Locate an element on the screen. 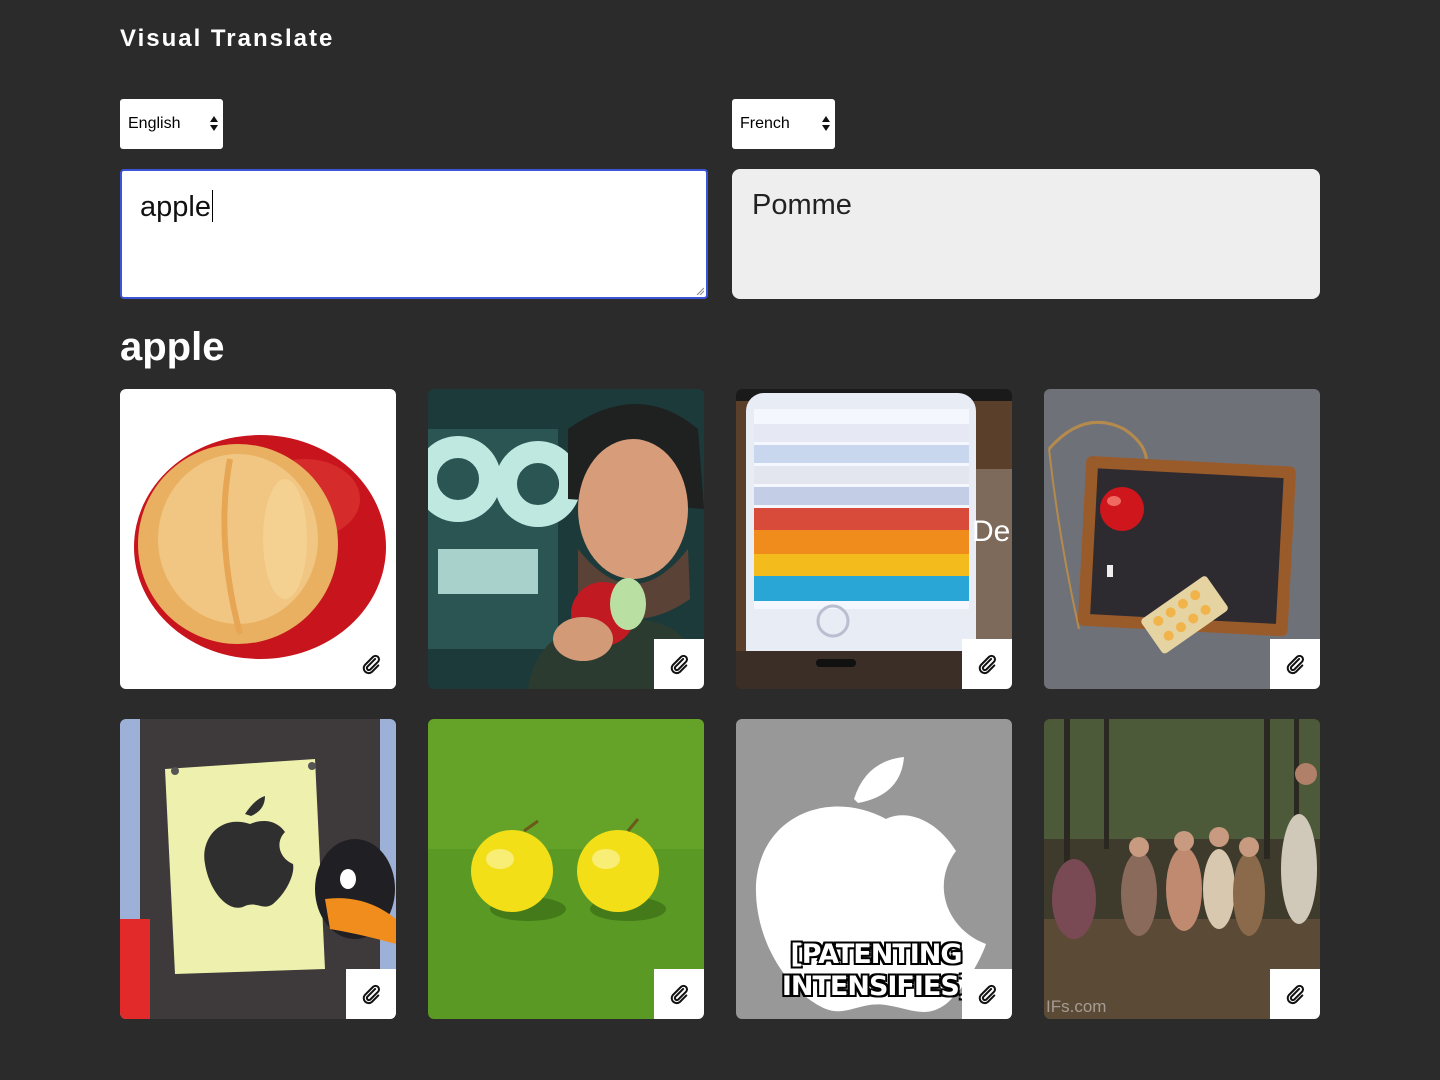 The height and width of the screenshot is (1080, 1440). source-text-value: apple is located at coordinates (175, 207).